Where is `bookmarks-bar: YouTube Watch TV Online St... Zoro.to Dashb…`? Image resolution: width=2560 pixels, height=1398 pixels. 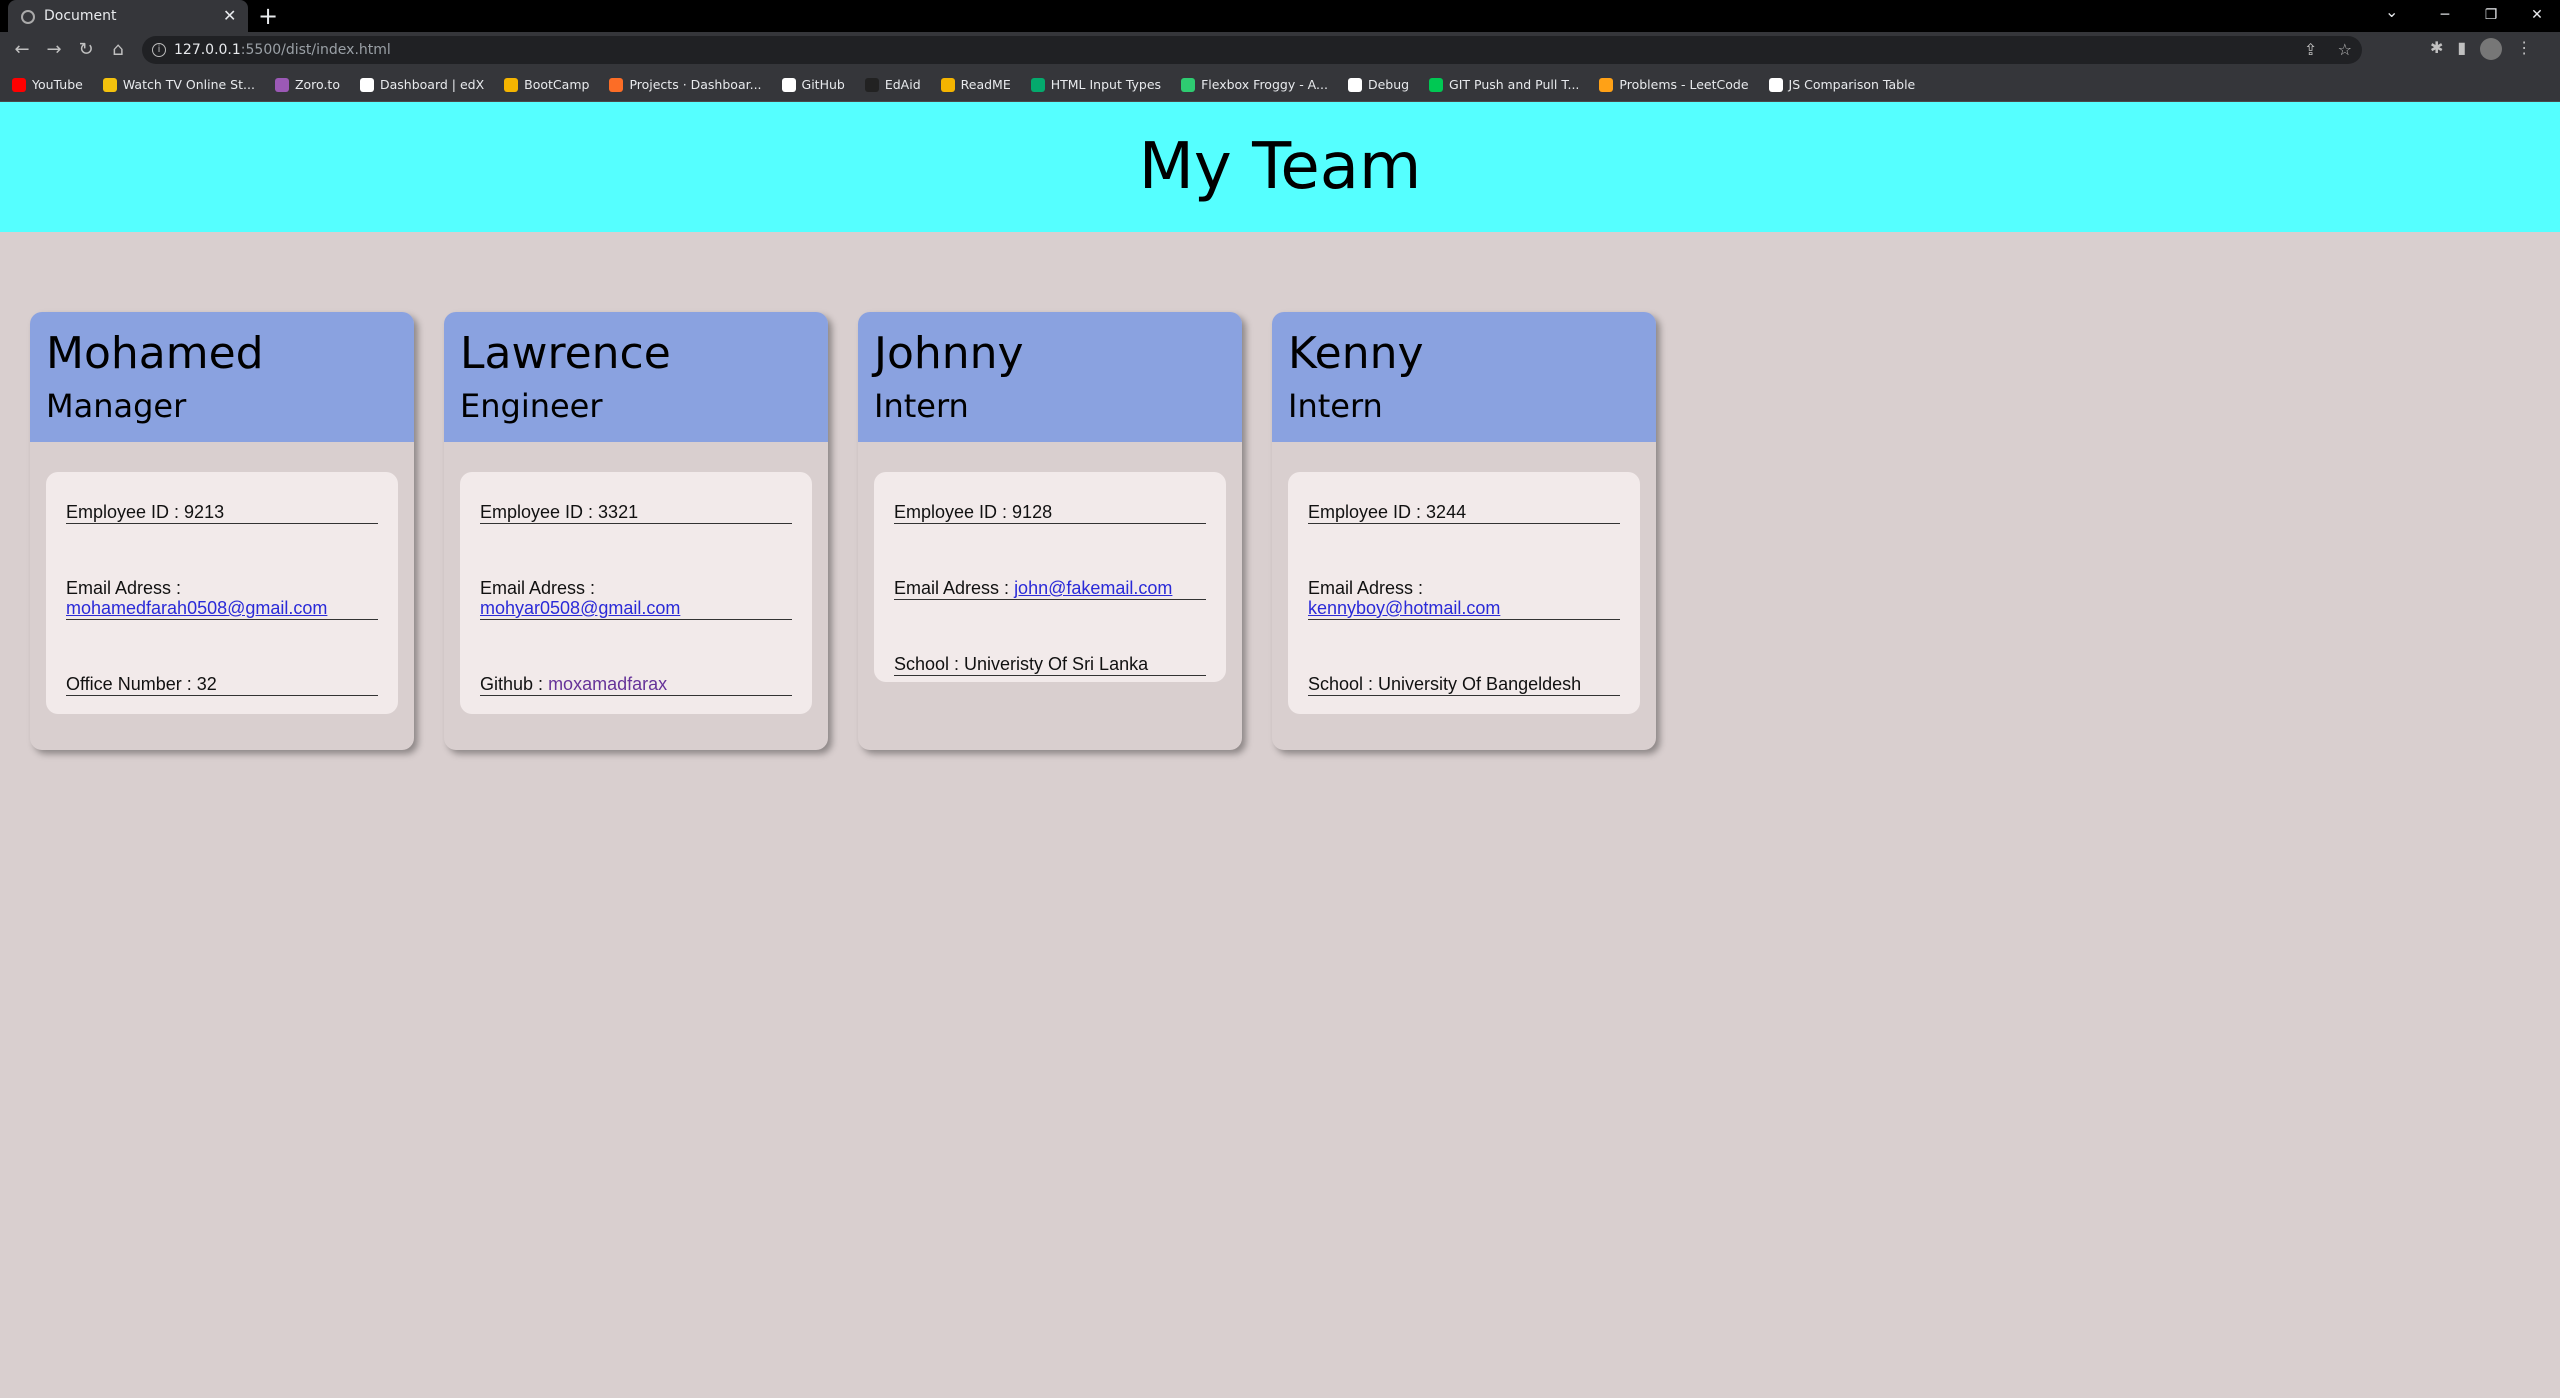
bookmarks-bar: YouTube Watch TV Online St... Zoro.to Dashb… is located at coordinates (1280, 85).